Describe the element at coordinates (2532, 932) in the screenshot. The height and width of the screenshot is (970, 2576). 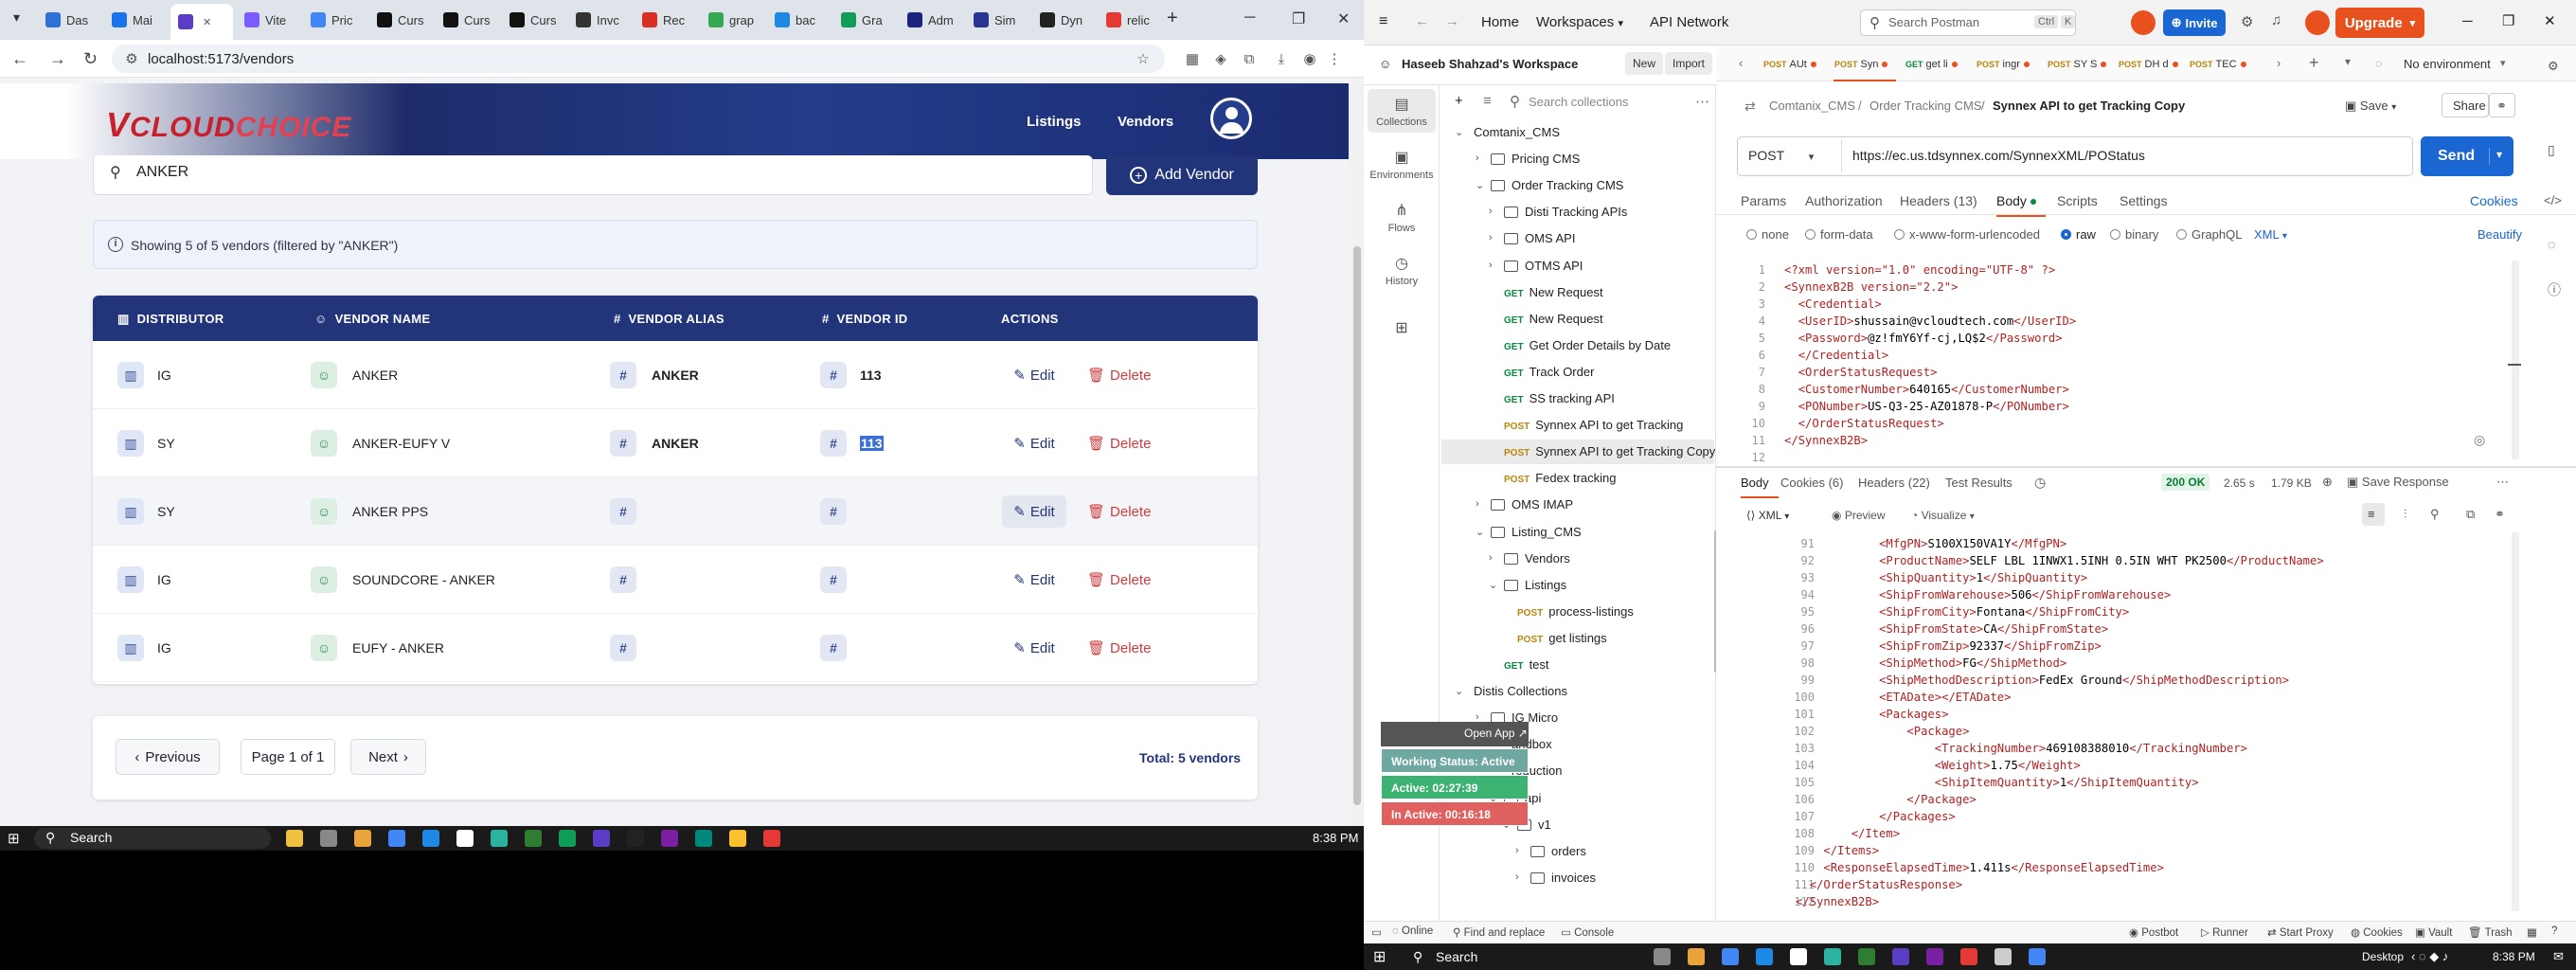
I see `layout-icon: ▦` at that location.